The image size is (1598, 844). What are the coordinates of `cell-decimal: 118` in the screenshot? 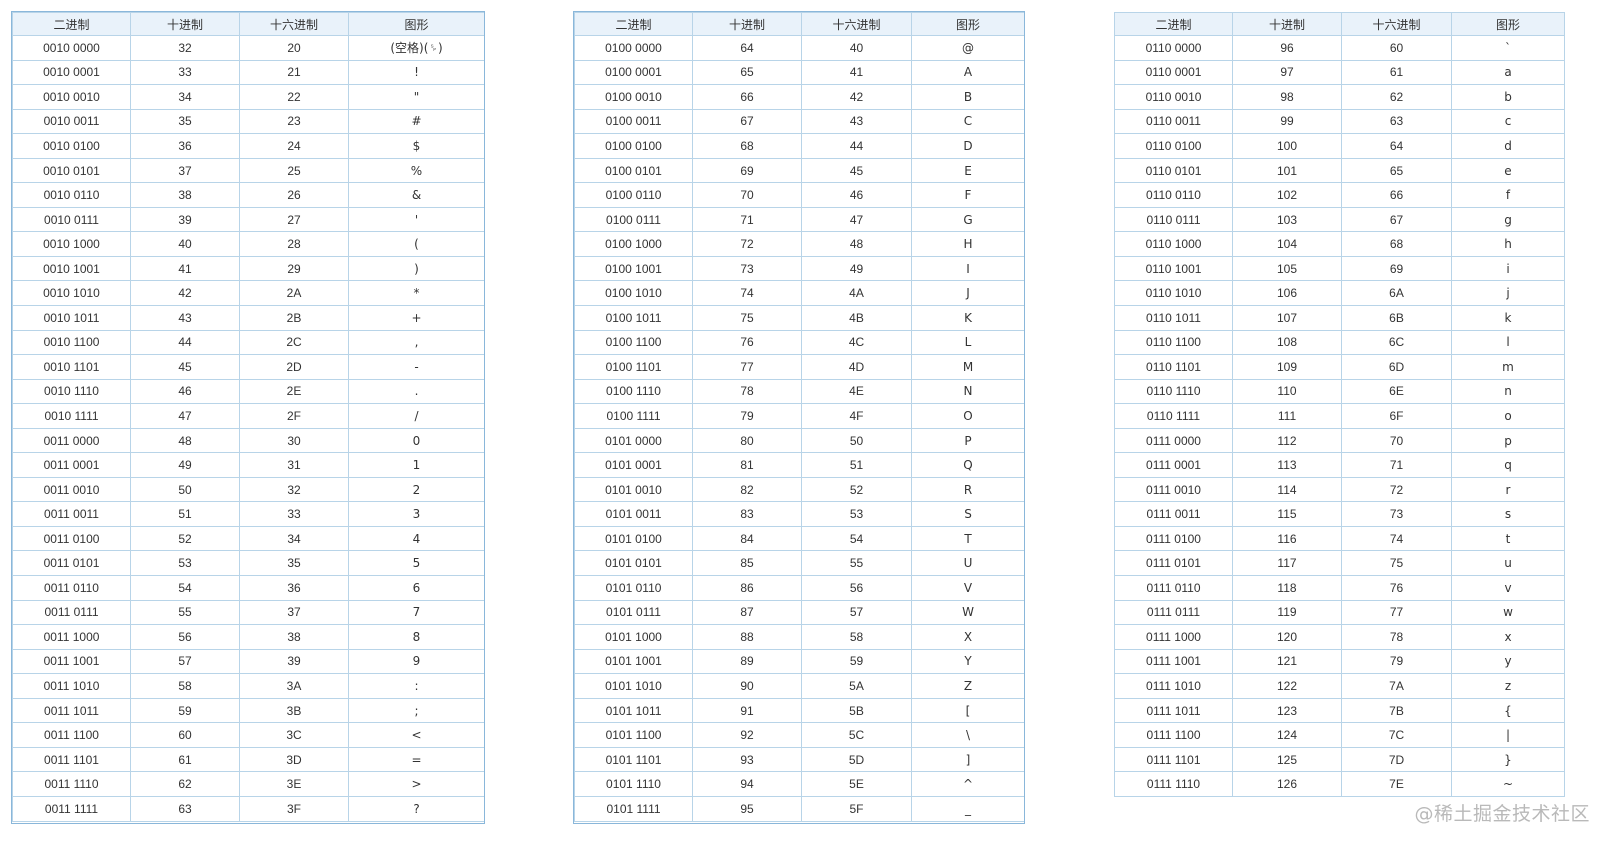 It's located at (1287, 588).